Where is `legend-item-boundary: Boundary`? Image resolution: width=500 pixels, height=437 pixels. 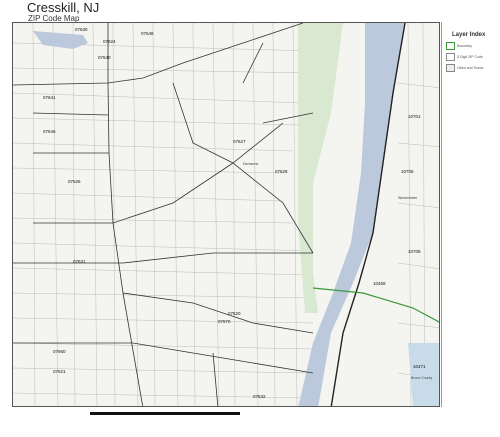 legend-item-boundary: Boundary is located at coordinates (473, 46).